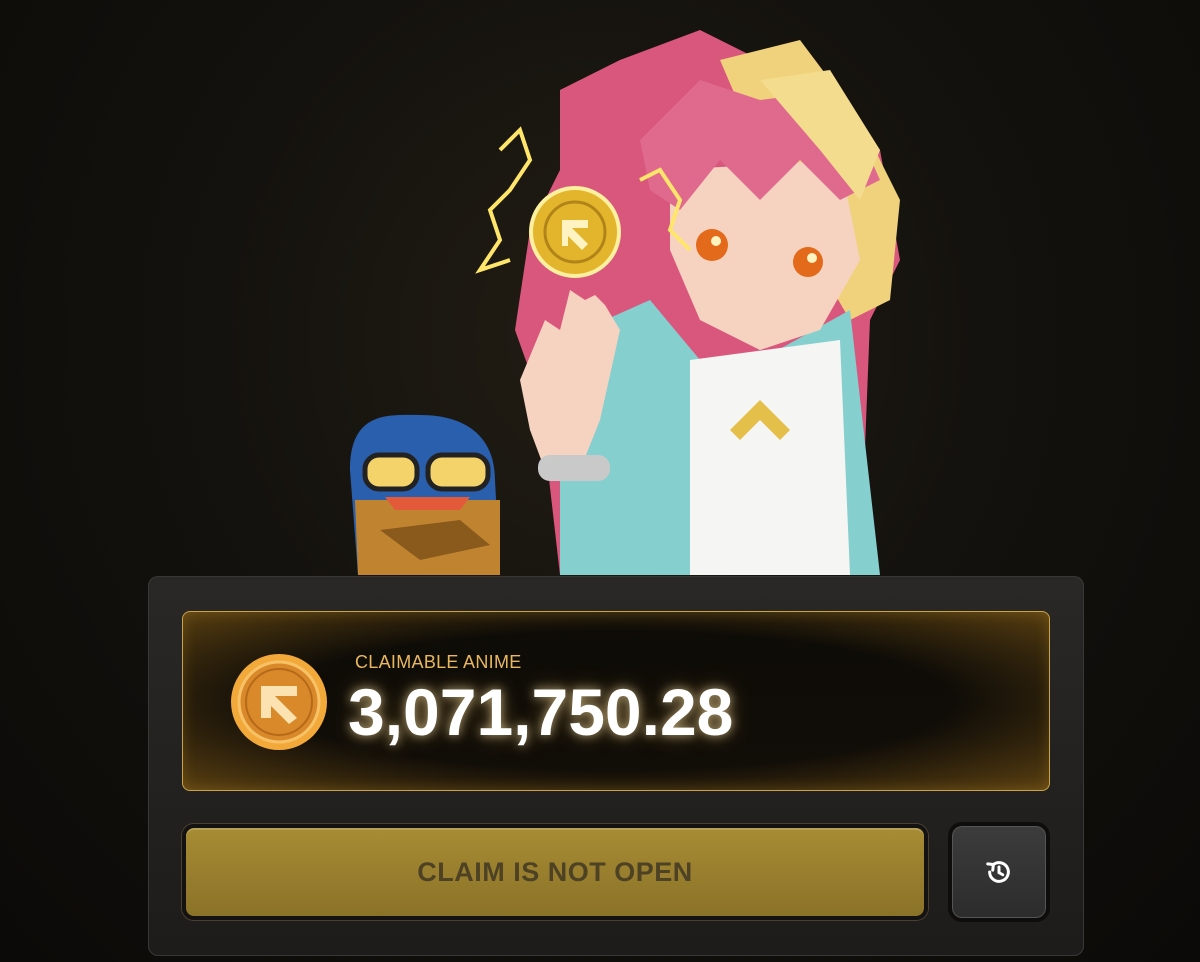 This screenshot has width=1200, height=962. What do you see at coordinates (541, 712) in the screenshot?
I see `claimable-amount: 3,071,750.28` at bounding box center [541, 712].